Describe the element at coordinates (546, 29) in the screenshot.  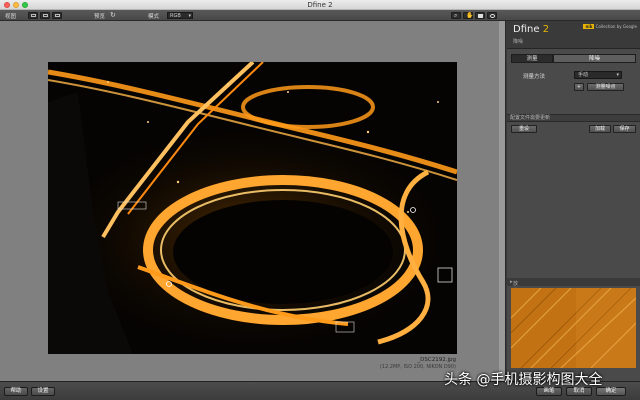
I see `version-text: 2` at that location.